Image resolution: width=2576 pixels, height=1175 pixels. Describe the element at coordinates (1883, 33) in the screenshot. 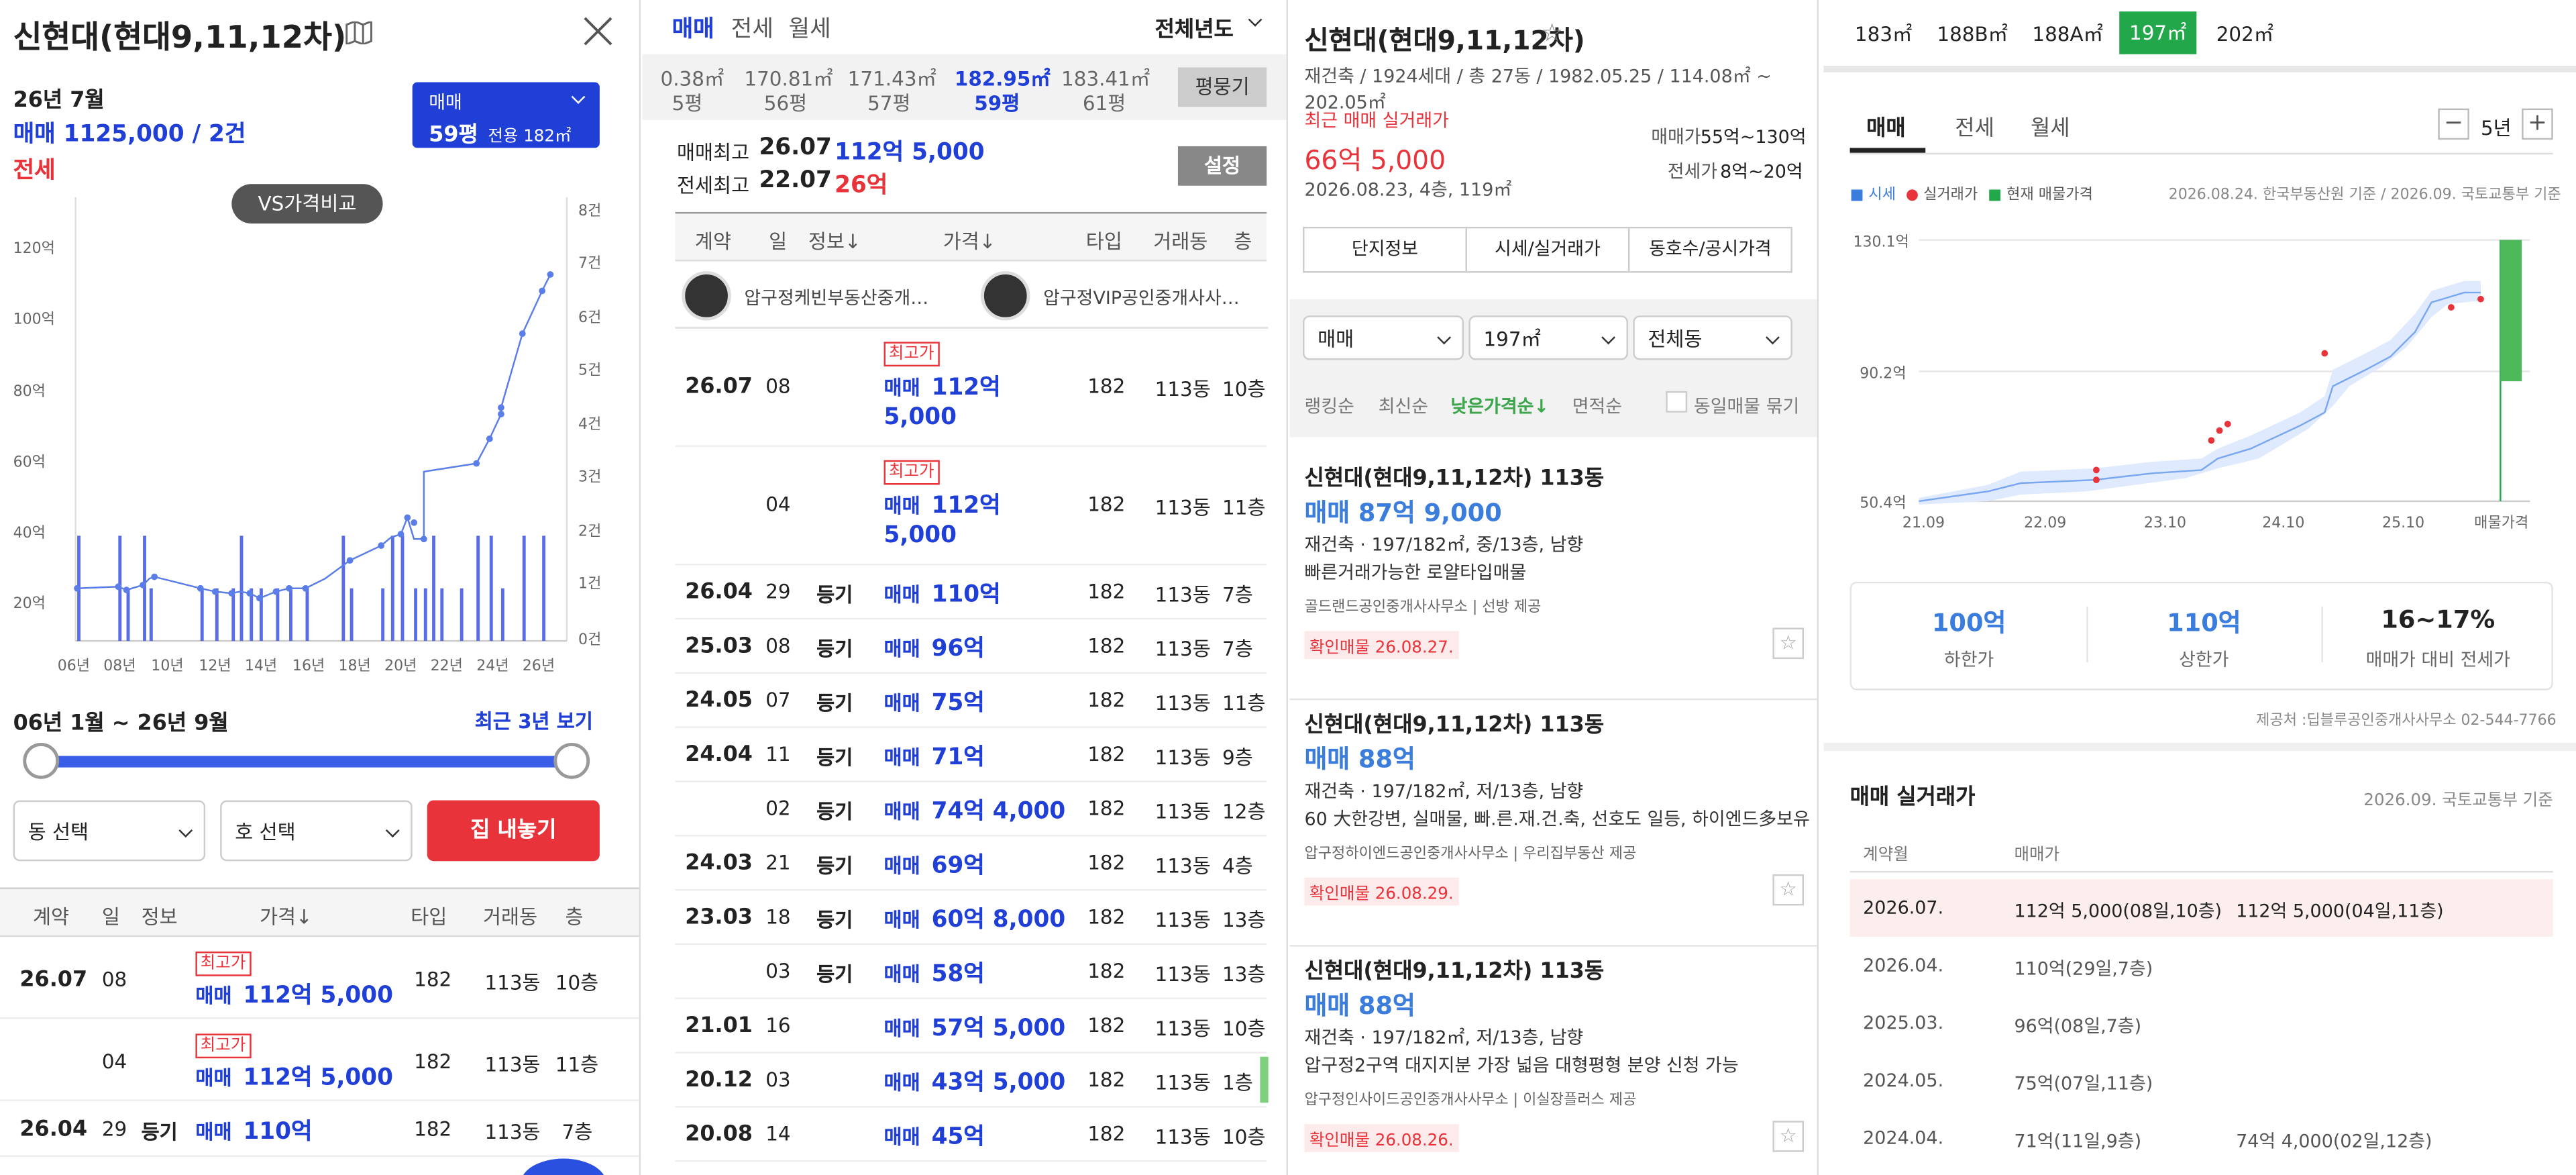

I see `area-tab: 183㎡` at that location.